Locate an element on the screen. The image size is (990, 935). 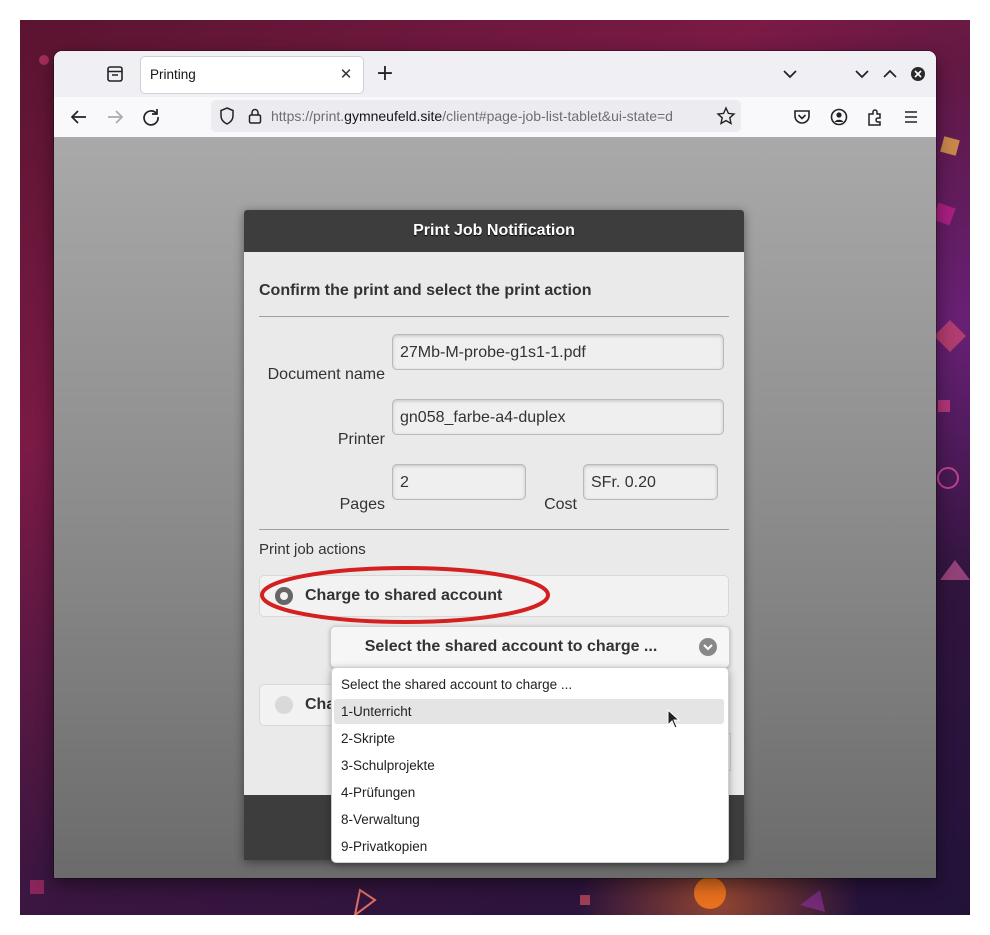
document-name-field: 27Mb-M-probe-g1s1-1.pdf is located at coordinates (558, 352).